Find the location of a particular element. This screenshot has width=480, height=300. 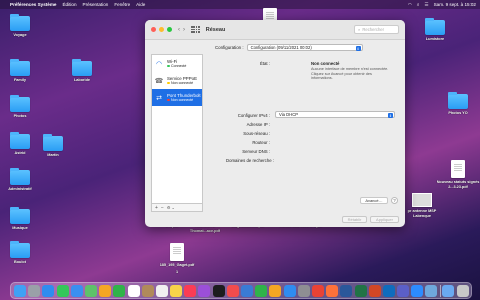

zoom-dock-icon is located at coordinates (417, 290).